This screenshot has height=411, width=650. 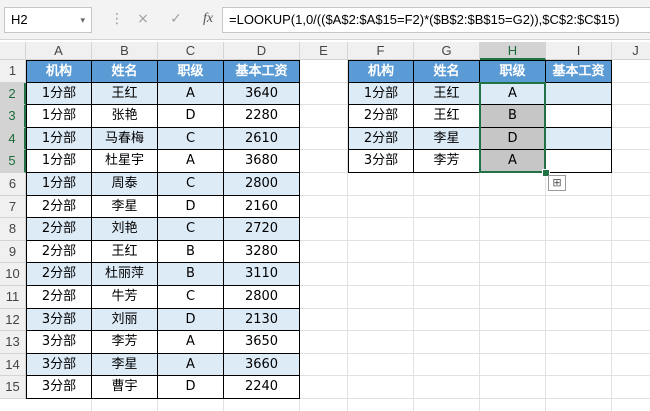 I want to click on row-header-5: 5, so click(x=13, y=161).